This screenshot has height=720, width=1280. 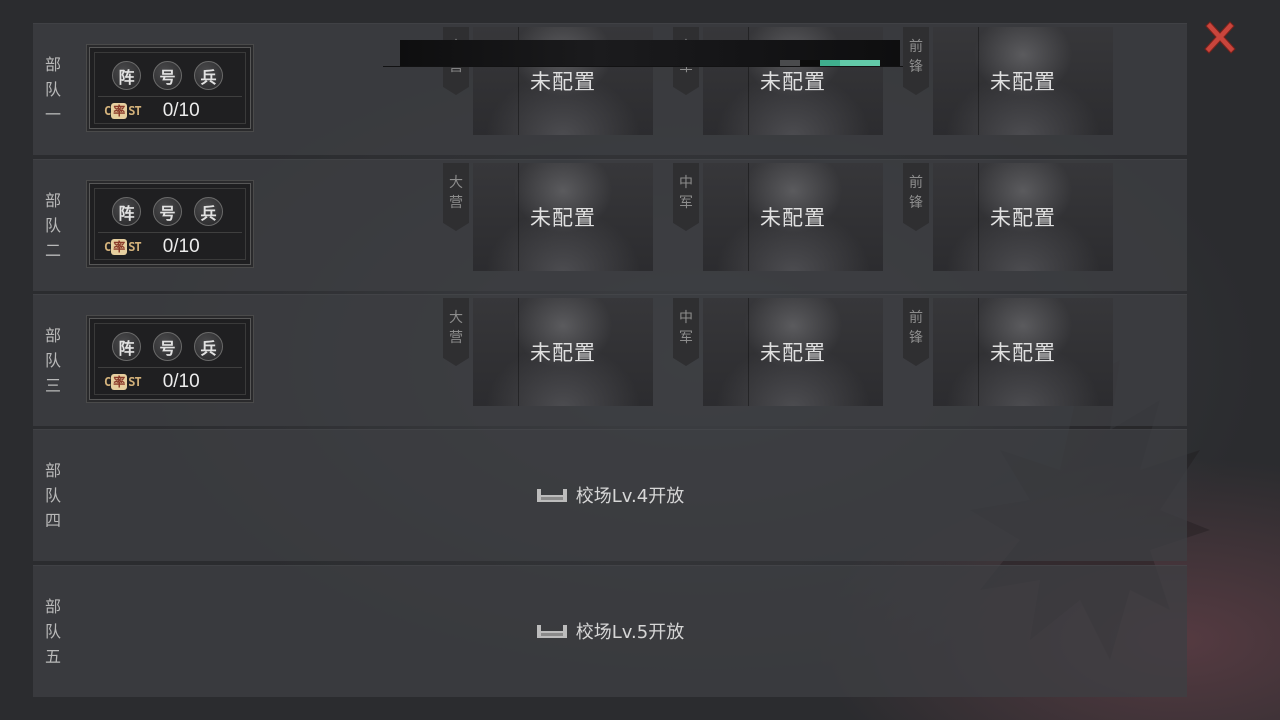 What do you see at coordinates (643, 66) in the screenshot?
I see `top-bar-underline` at bounding box center [643, 66].